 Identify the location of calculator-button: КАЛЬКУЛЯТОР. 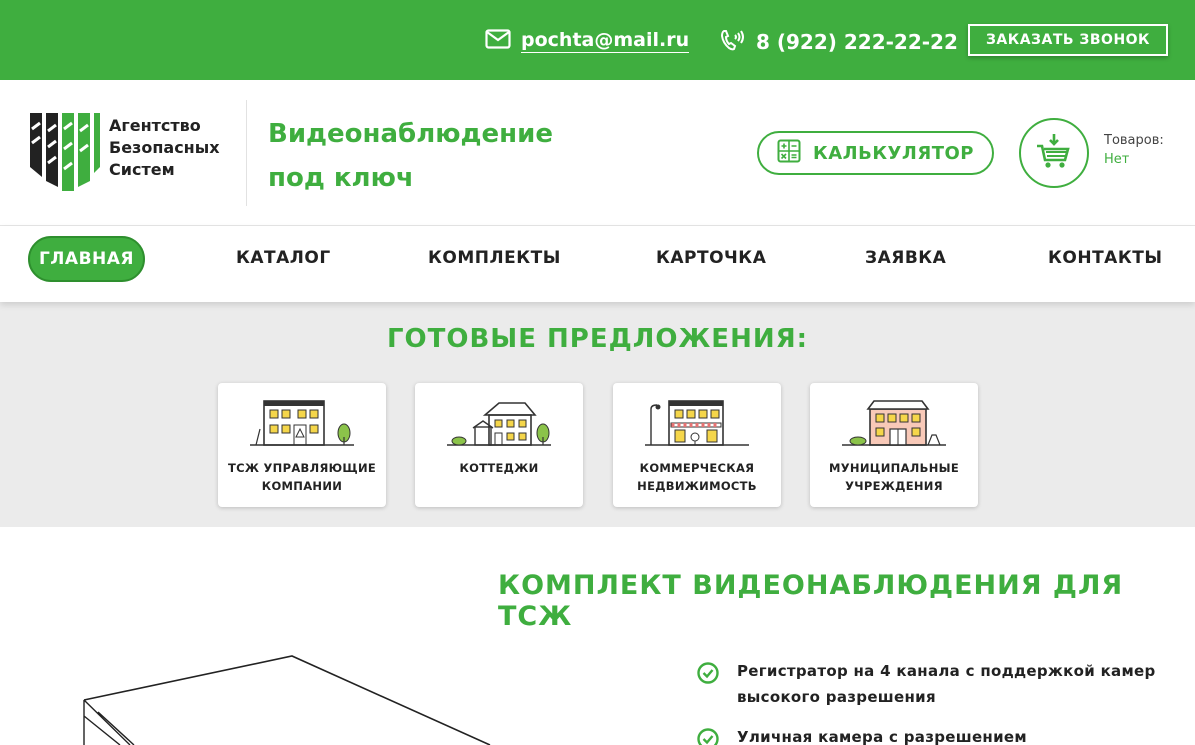
(875, 153).